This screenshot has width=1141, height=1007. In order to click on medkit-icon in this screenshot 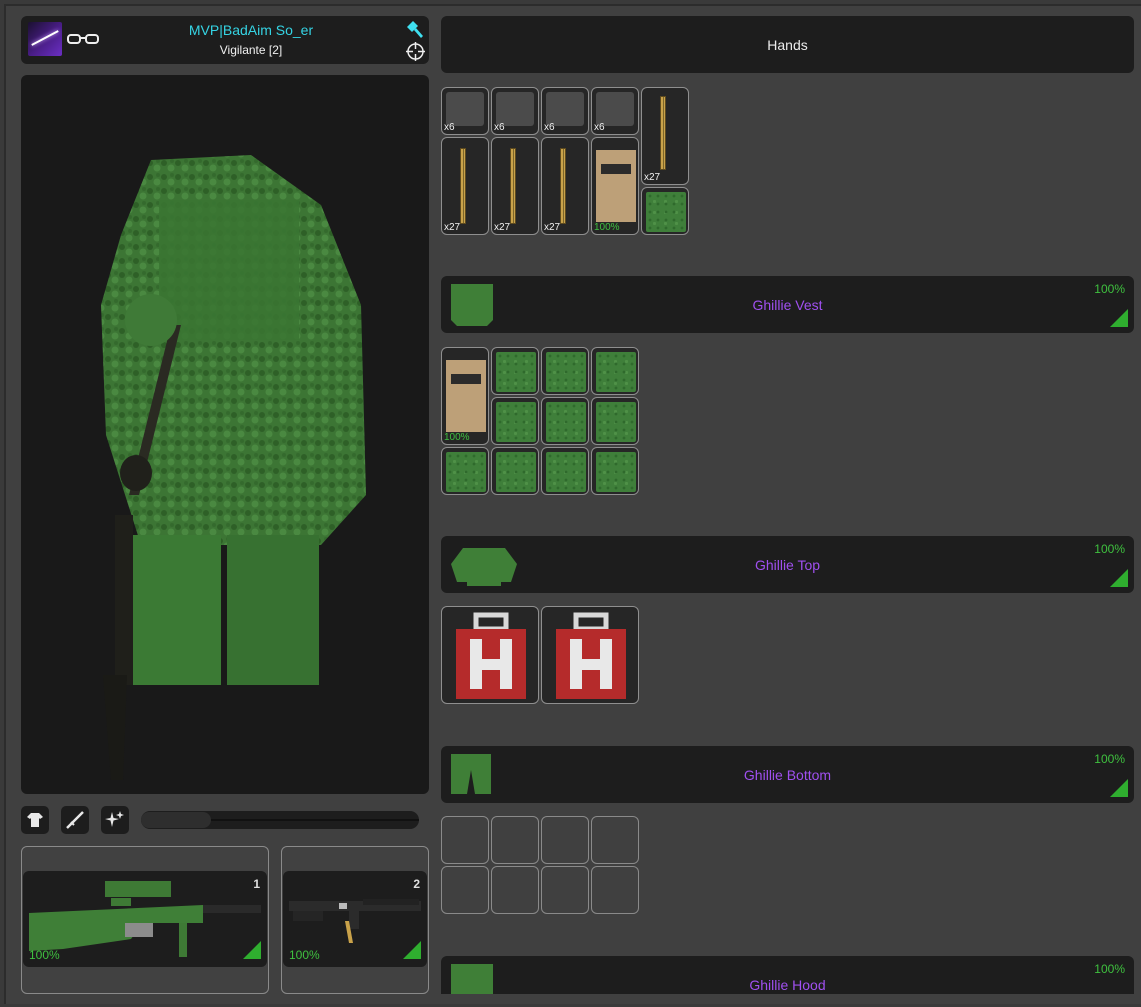, I will do `click(591, 655)`.